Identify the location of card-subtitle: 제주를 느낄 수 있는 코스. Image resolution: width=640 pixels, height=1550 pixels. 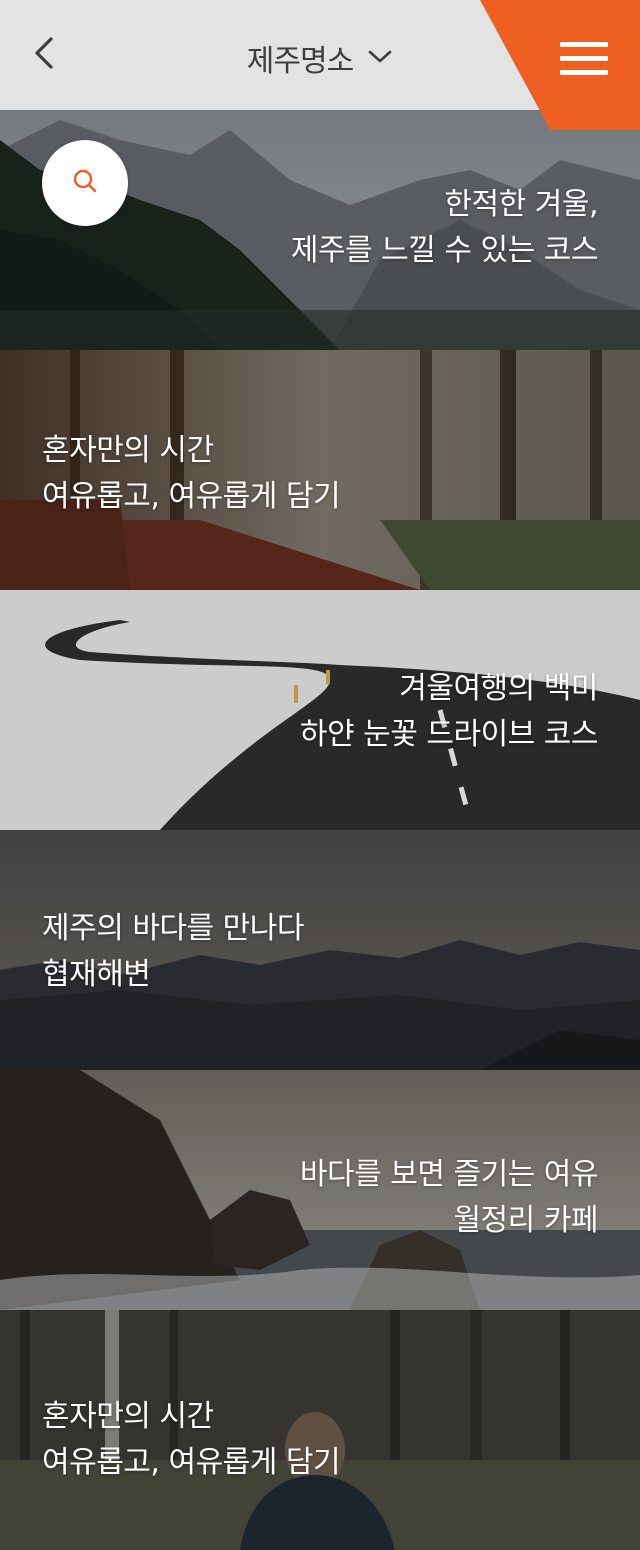
(444, 250).